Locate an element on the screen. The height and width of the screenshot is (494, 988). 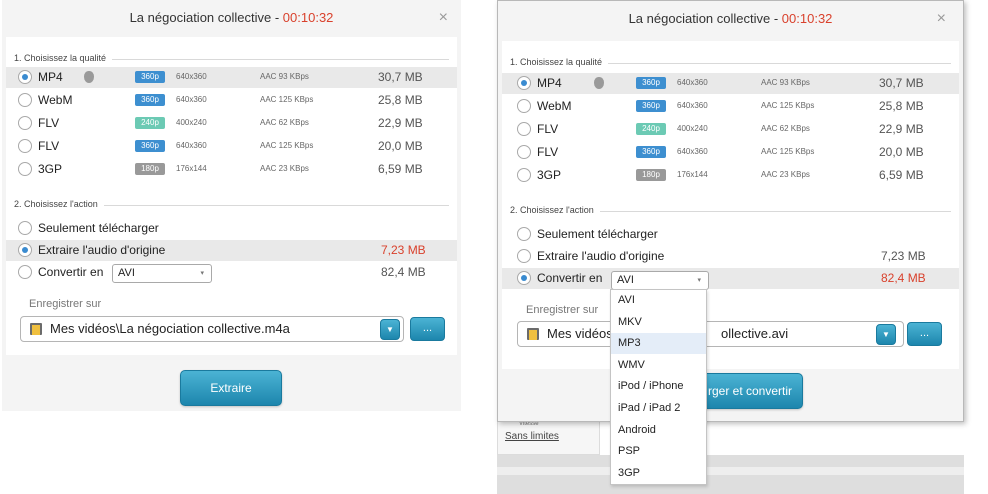
extract-button: Extraire is located at coordinates (231, 388).